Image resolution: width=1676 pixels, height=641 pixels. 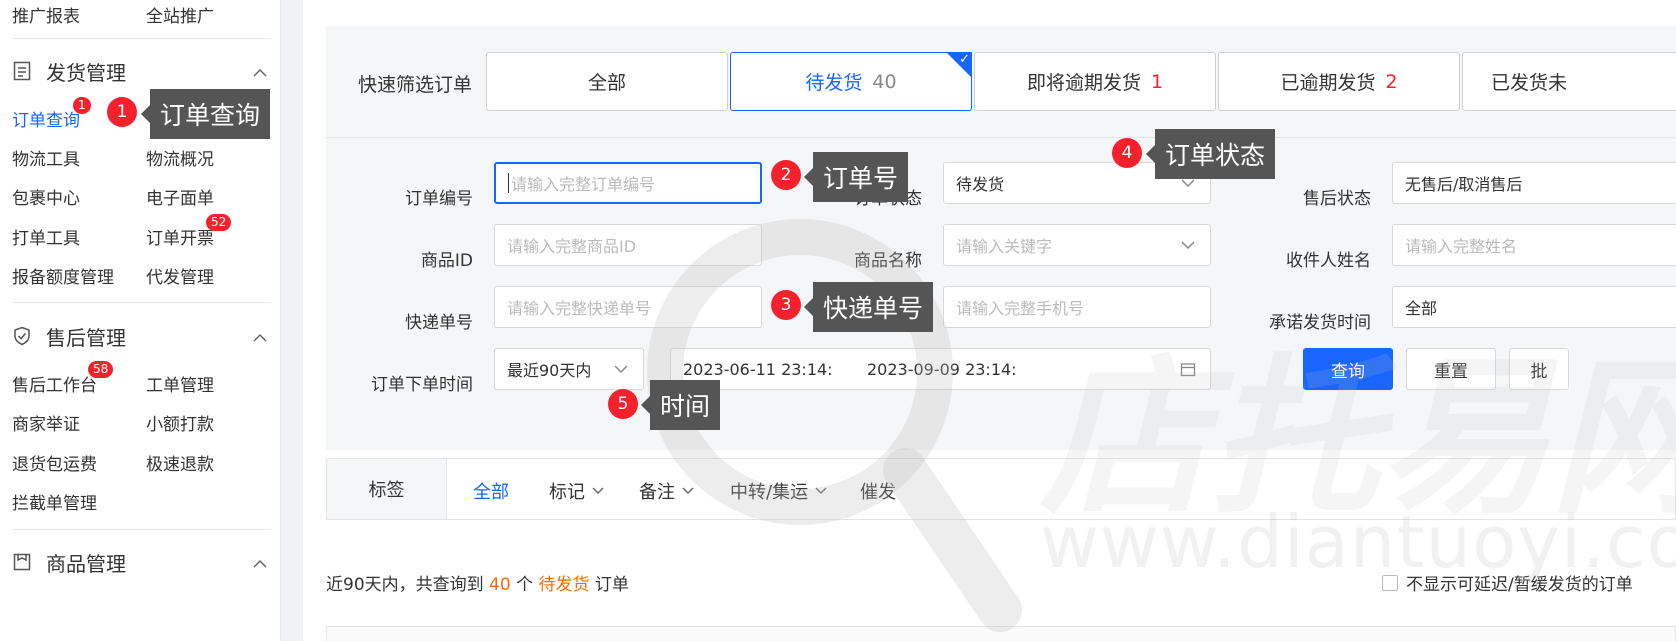 I want to click on aftersale-status-select: 无售后/取消售后, so click(x=1534, y=183).